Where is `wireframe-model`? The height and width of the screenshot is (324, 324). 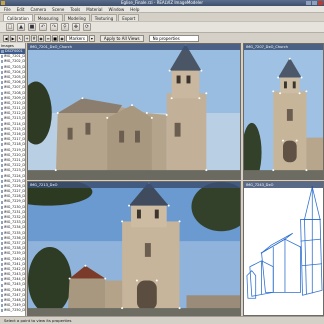
wireframe-model is located at coordinates (283, 248).